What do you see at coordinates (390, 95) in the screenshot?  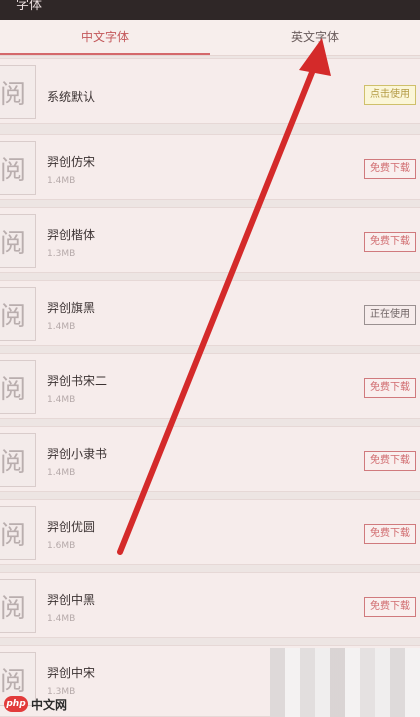 I see `apply-font-button: 点击使用` at bounding box center [390, 95].